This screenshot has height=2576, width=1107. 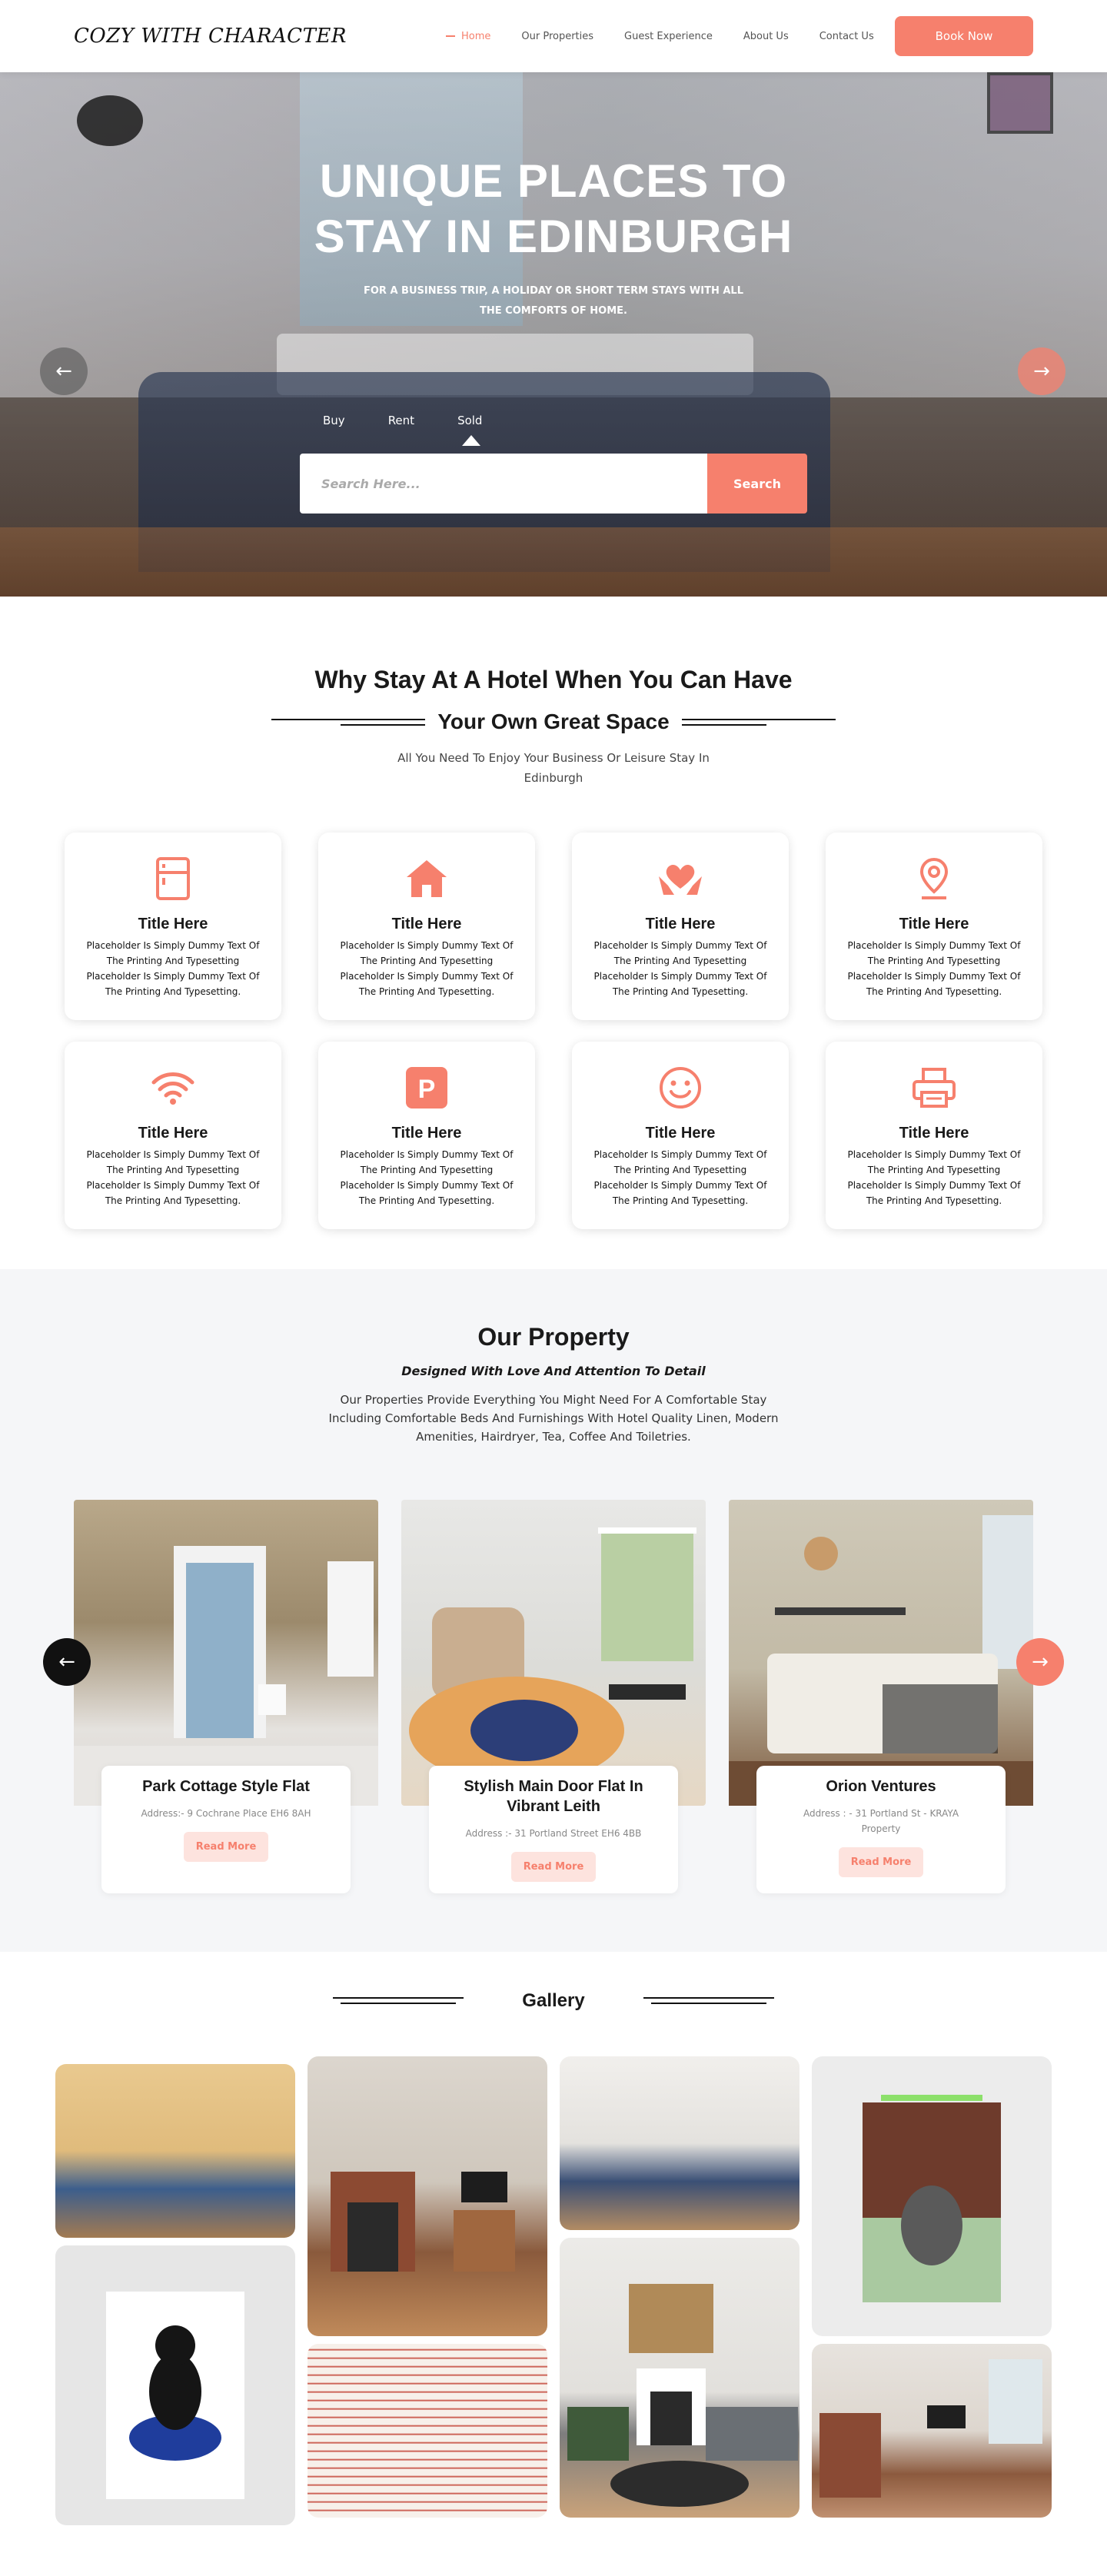 I want to click on why-subtitle: Your Own Great Space, so click(x=553, y=721).